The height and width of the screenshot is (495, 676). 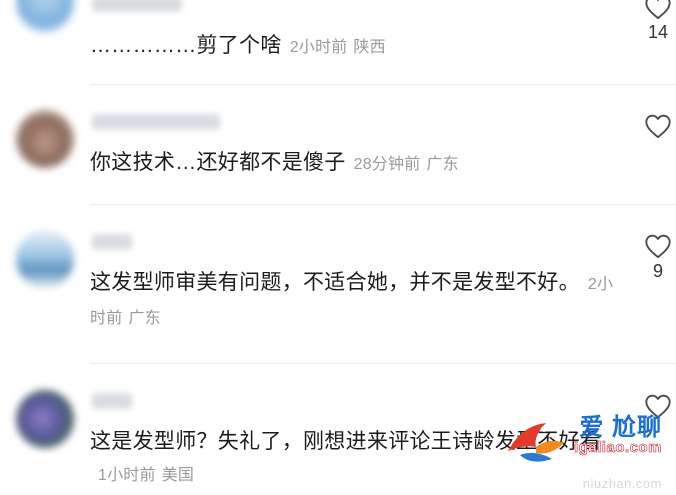 What do you see at coordinates (335, 282) in the screenshot?
I see `comment-content: 这发型师审美有问题，不适合她，并不是发型不好。` at bounding box center [335, 282].